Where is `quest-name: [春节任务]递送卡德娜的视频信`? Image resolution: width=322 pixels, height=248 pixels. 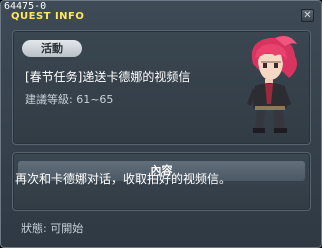 quest-name: [春节任务]递送卡德娜的视频信 is located at coordinates (108, 77).